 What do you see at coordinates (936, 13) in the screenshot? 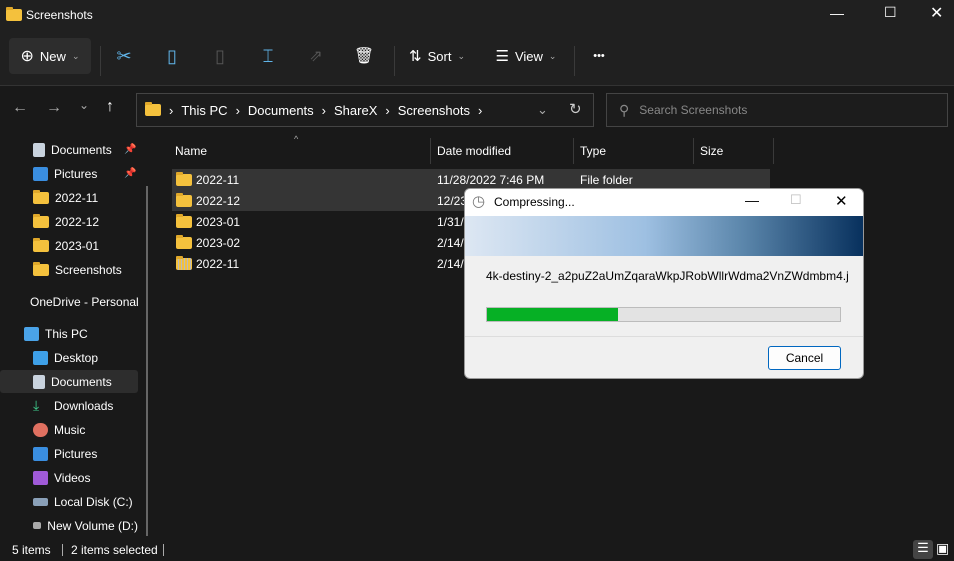
I see `close-button: ✕` at bounding box center [936, 13].